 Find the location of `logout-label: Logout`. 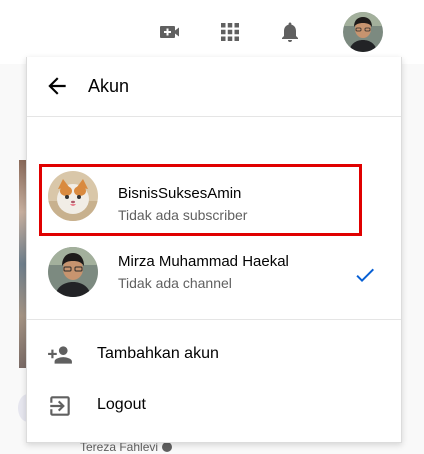

logout-label: Logout is located at coordinates (121, 404).